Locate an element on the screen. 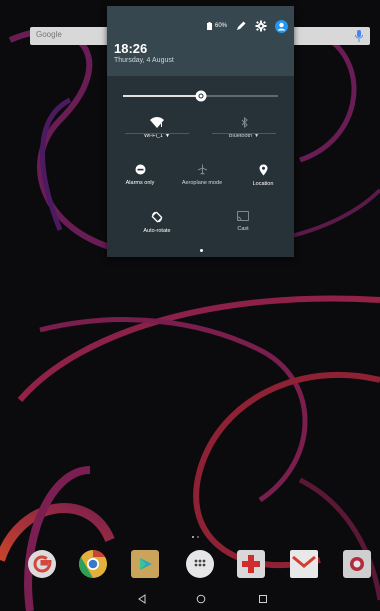  location-pin-icon is located at coordinates (263, 170).